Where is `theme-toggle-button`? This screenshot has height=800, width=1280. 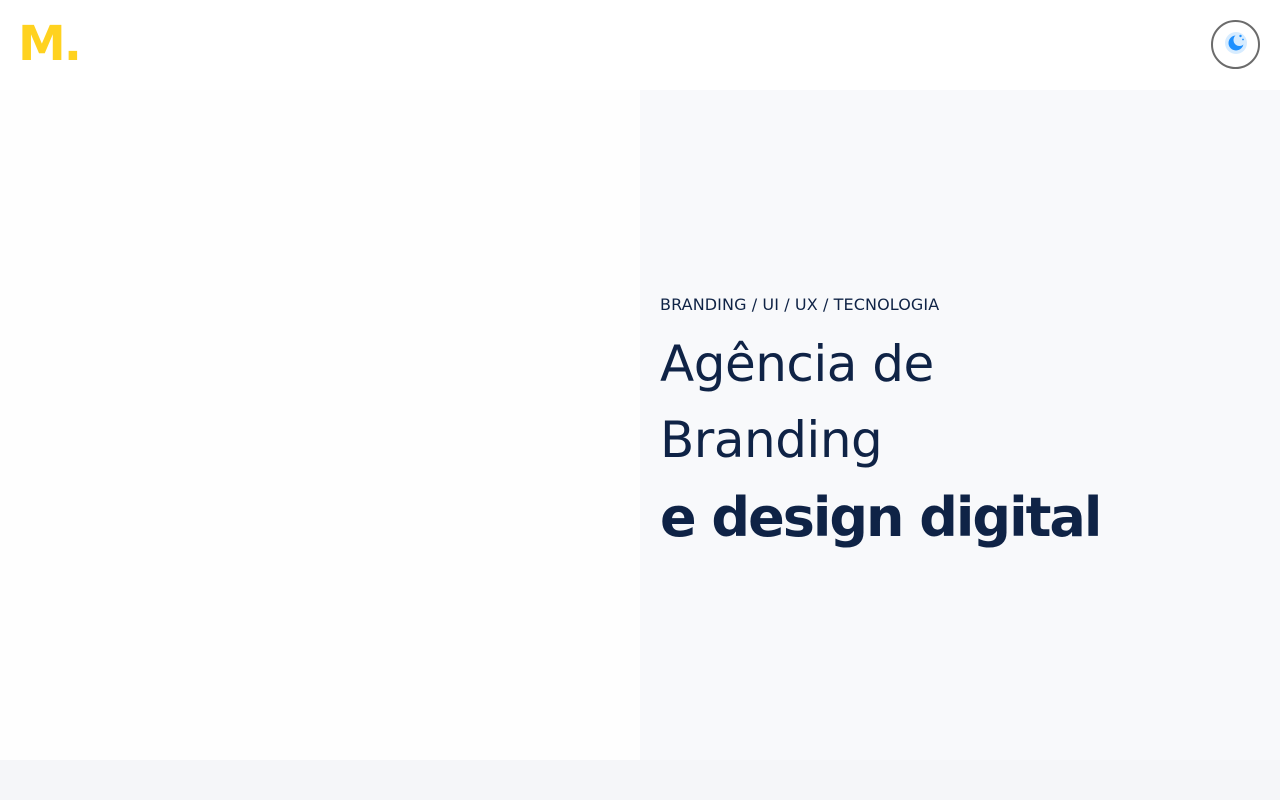 theme-toggle-button is located at coordinates (1235, 44).